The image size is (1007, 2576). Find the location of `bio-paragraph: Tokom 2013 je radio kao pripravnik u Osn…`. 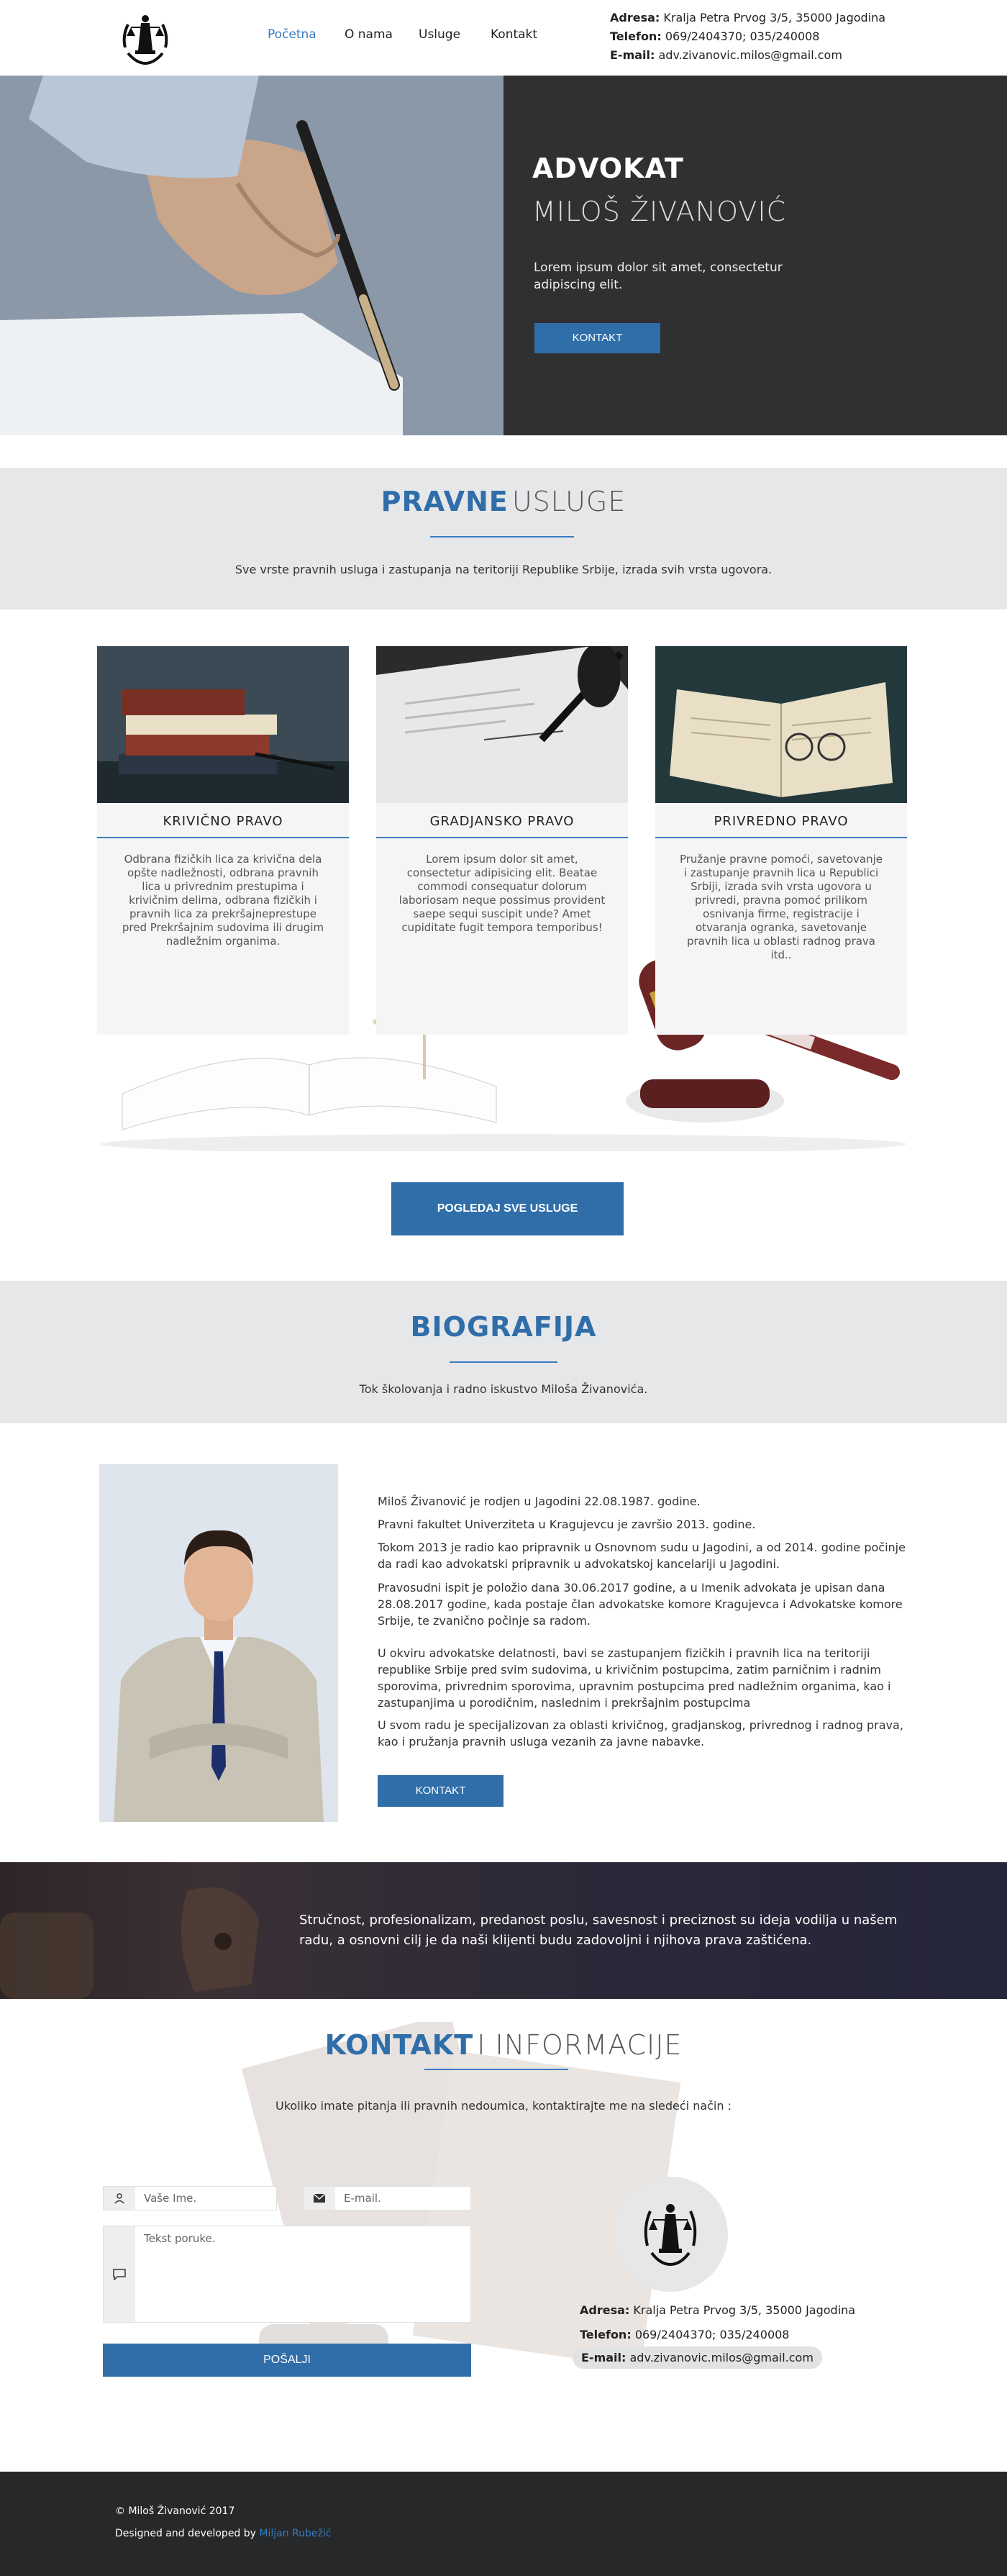

bio-paragraph: Tokom 2013 je radio kao pripravnik u Osn… is located at coordinates (642, 1556).